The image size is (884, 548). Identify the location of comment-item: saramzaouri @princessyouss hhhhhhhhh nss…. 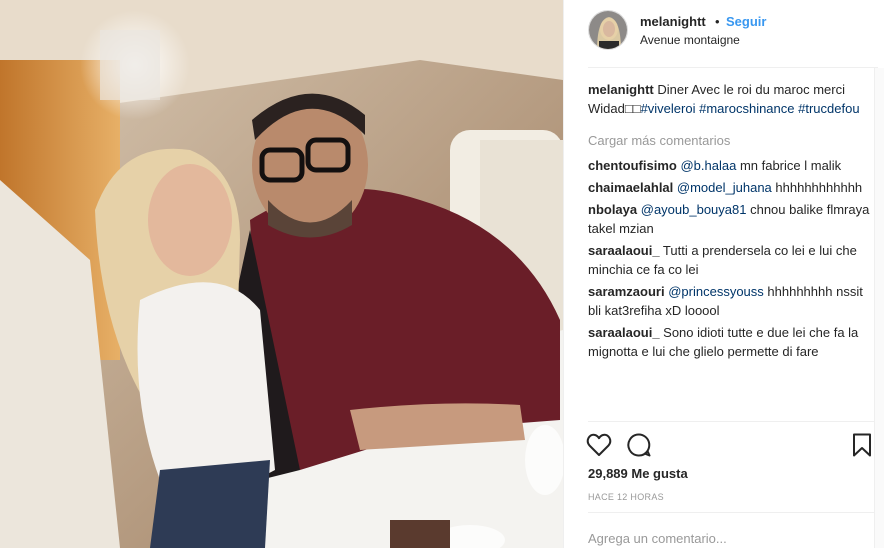
(731, 301).